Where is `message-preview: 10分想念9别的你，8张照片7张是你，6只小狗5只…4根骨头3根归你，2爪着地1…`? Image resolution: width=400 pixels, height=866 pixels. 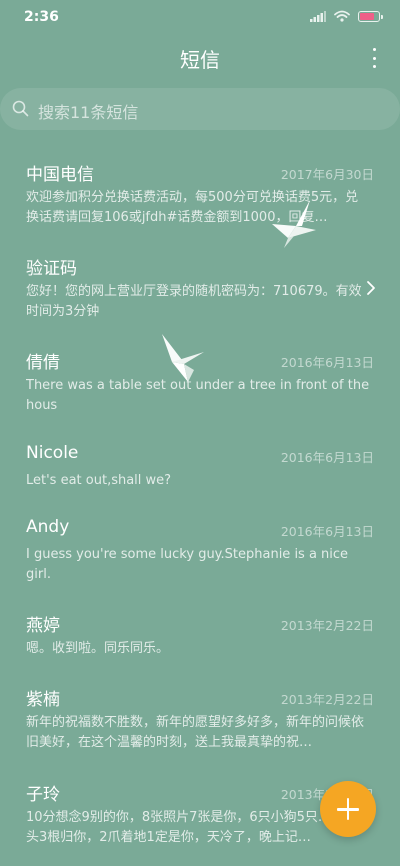
message-preview: 10分想念9别的你，8张照片7张是你，6只小狗5只…4根骨头3根归你，2爪着地1… is located at coordinates (196, 827).